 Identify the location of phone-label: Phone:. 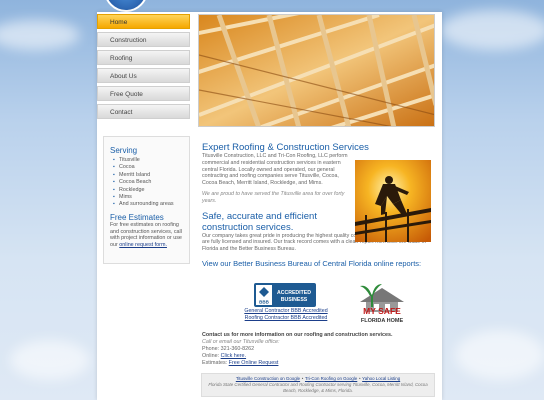
(211, 348).